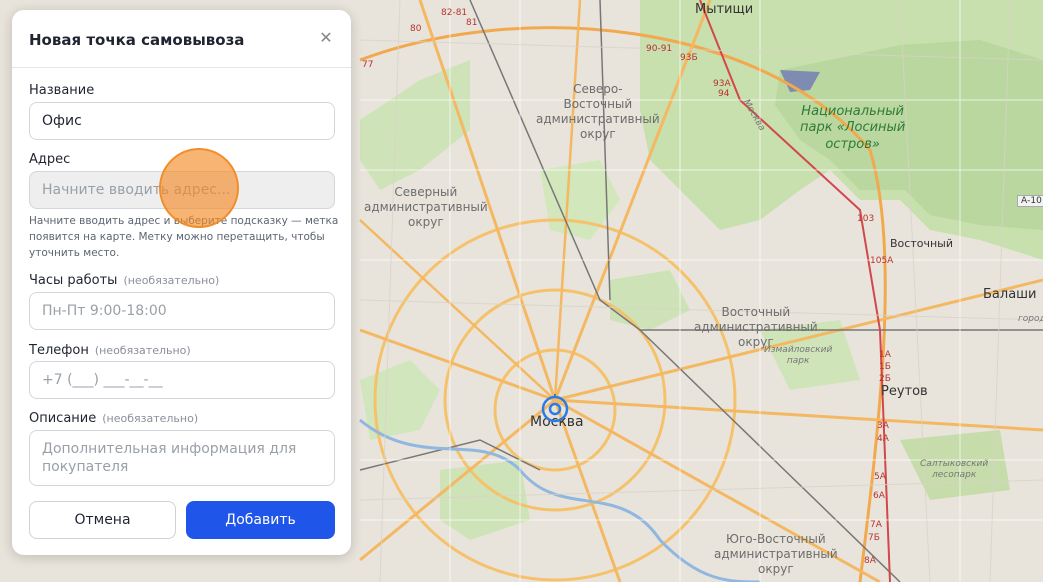 The height and width of the screenshot is (582, 1043). I want to click on name-value: Офис, so click(62, 121).